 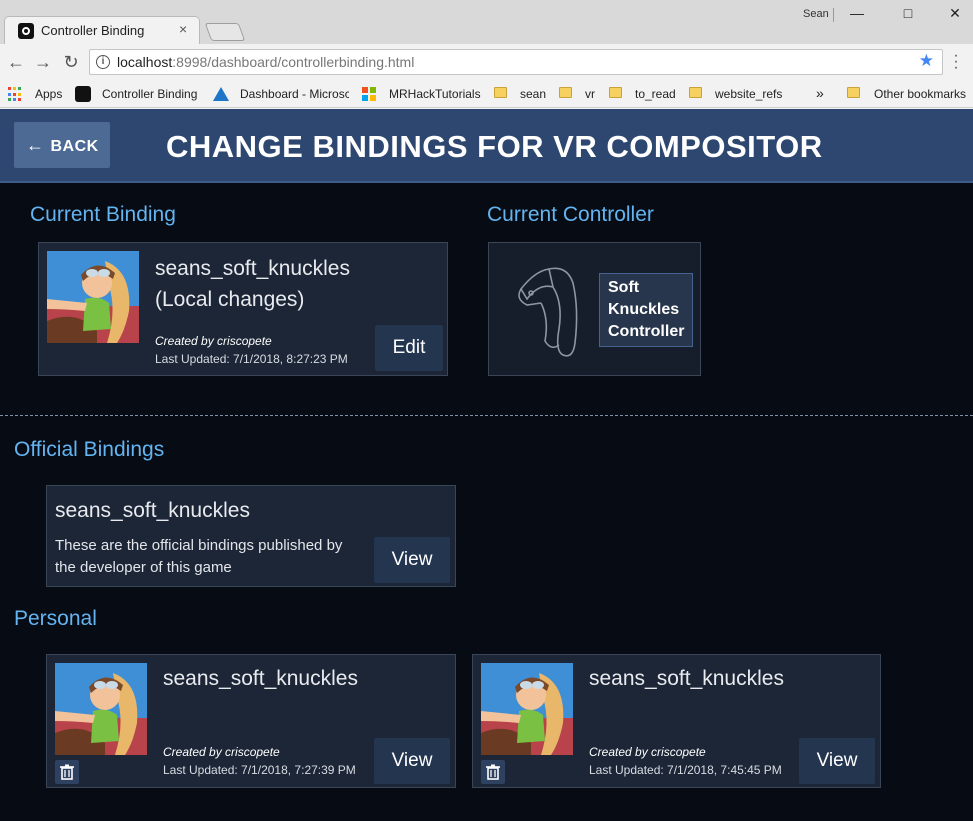 I want to click on last-updated: Last Updated: 7/1/2018, 7:45:45 PM, so click(x=685, y=770).